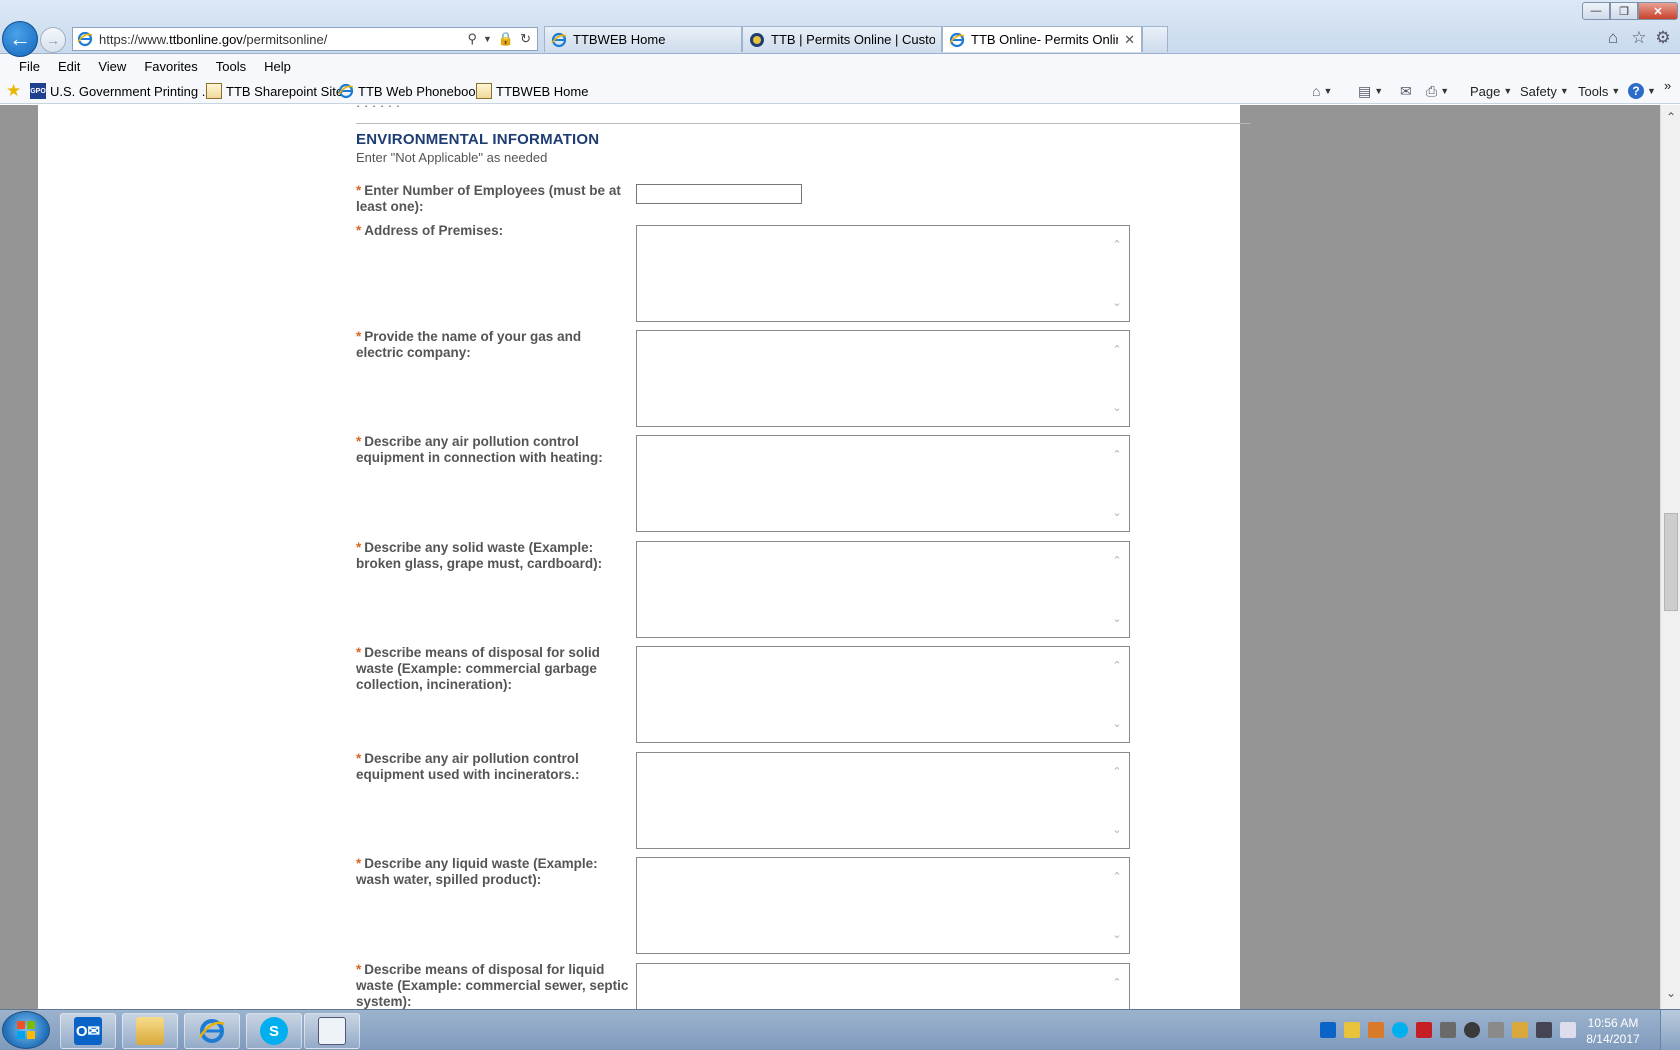  I want to click on liquid-waste-disposal-textarea: ⌃, so click(883, 986).